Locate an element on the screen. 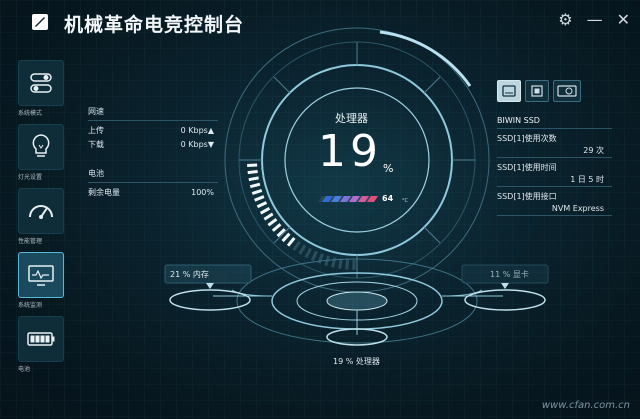  gpu-usage-label: 11 % 显卡 is located at coordinates (509, 274).